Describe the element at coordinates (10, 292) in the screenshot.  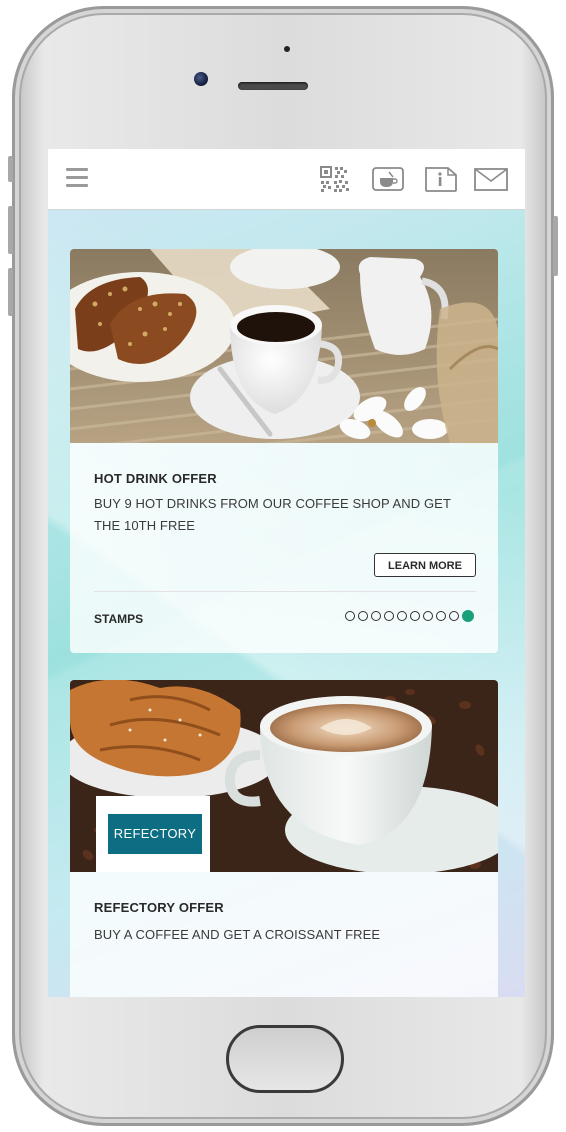
I see `volume-down-button` at that location.